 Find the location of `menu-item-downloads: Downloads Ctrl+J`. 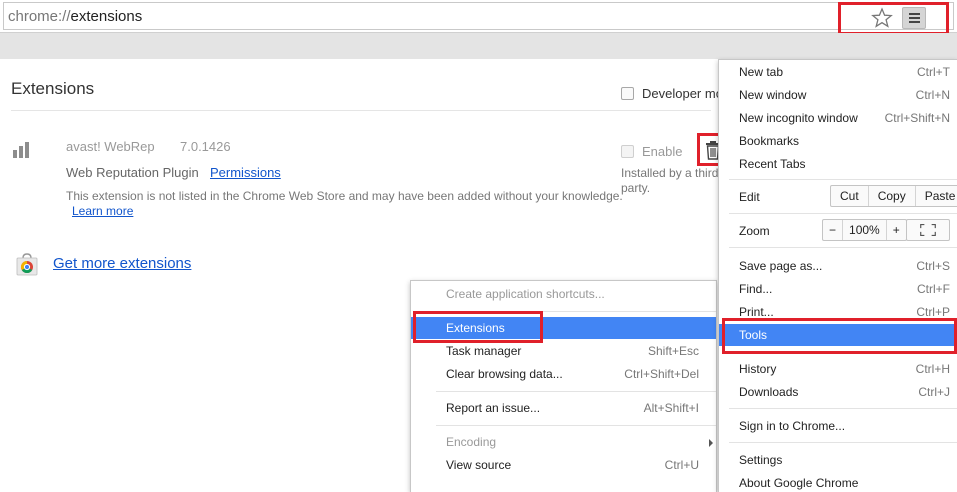

menu-item-downloads: Downloads Ctrl+J is located at coordinates (838, 392).